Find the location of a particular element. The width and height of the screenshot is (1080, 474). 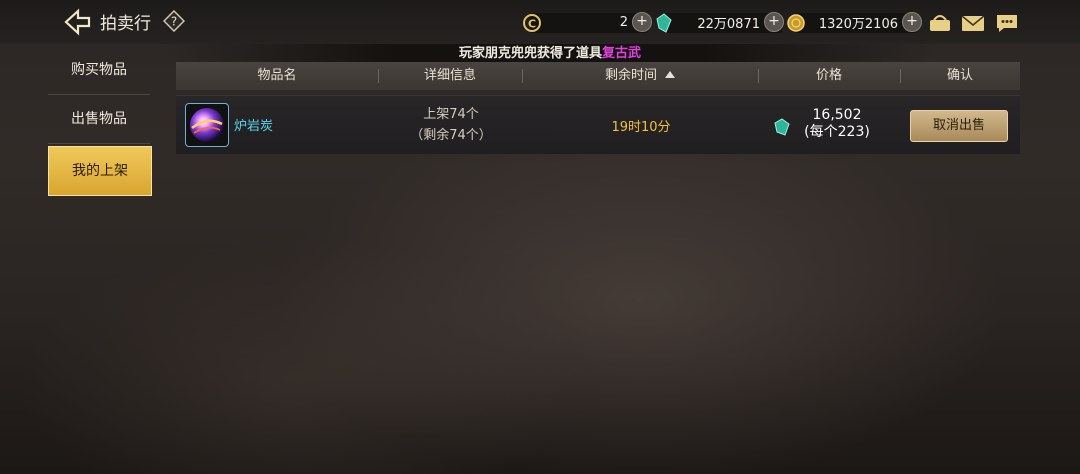

sidebar-item-sell: 出售物品 is located at coordinates (99, 119).